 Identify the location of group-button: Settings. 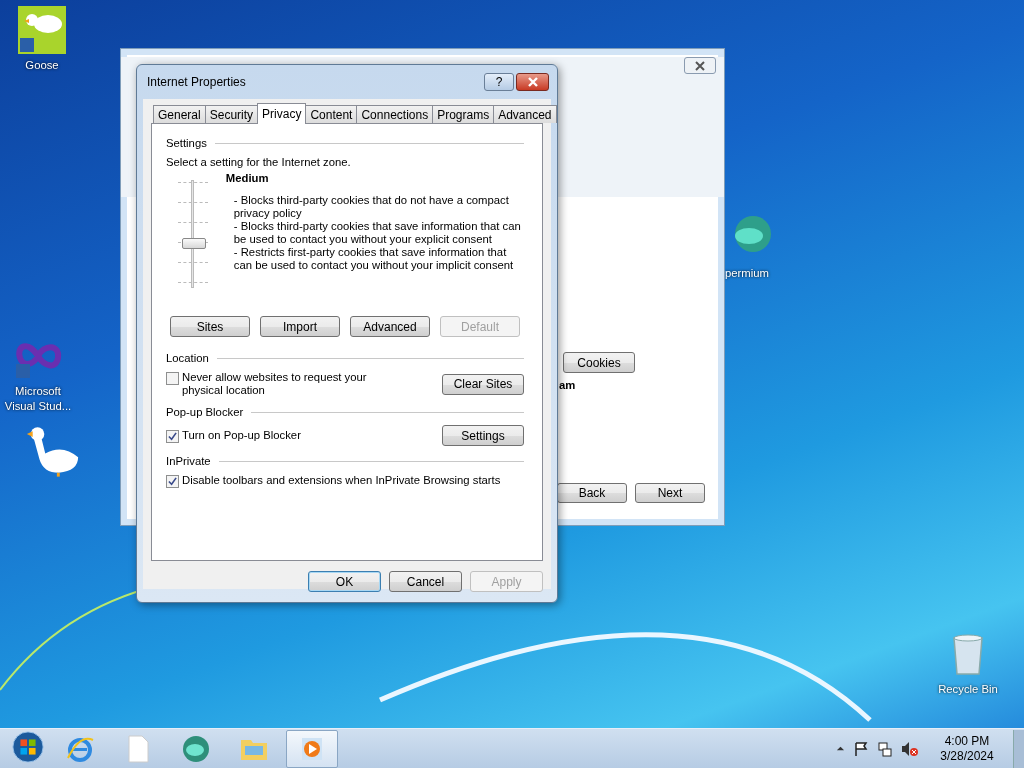
(483, 435).